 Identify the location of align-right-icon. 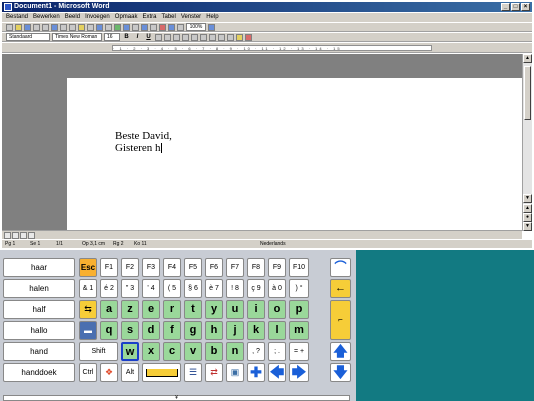
(176, 37).